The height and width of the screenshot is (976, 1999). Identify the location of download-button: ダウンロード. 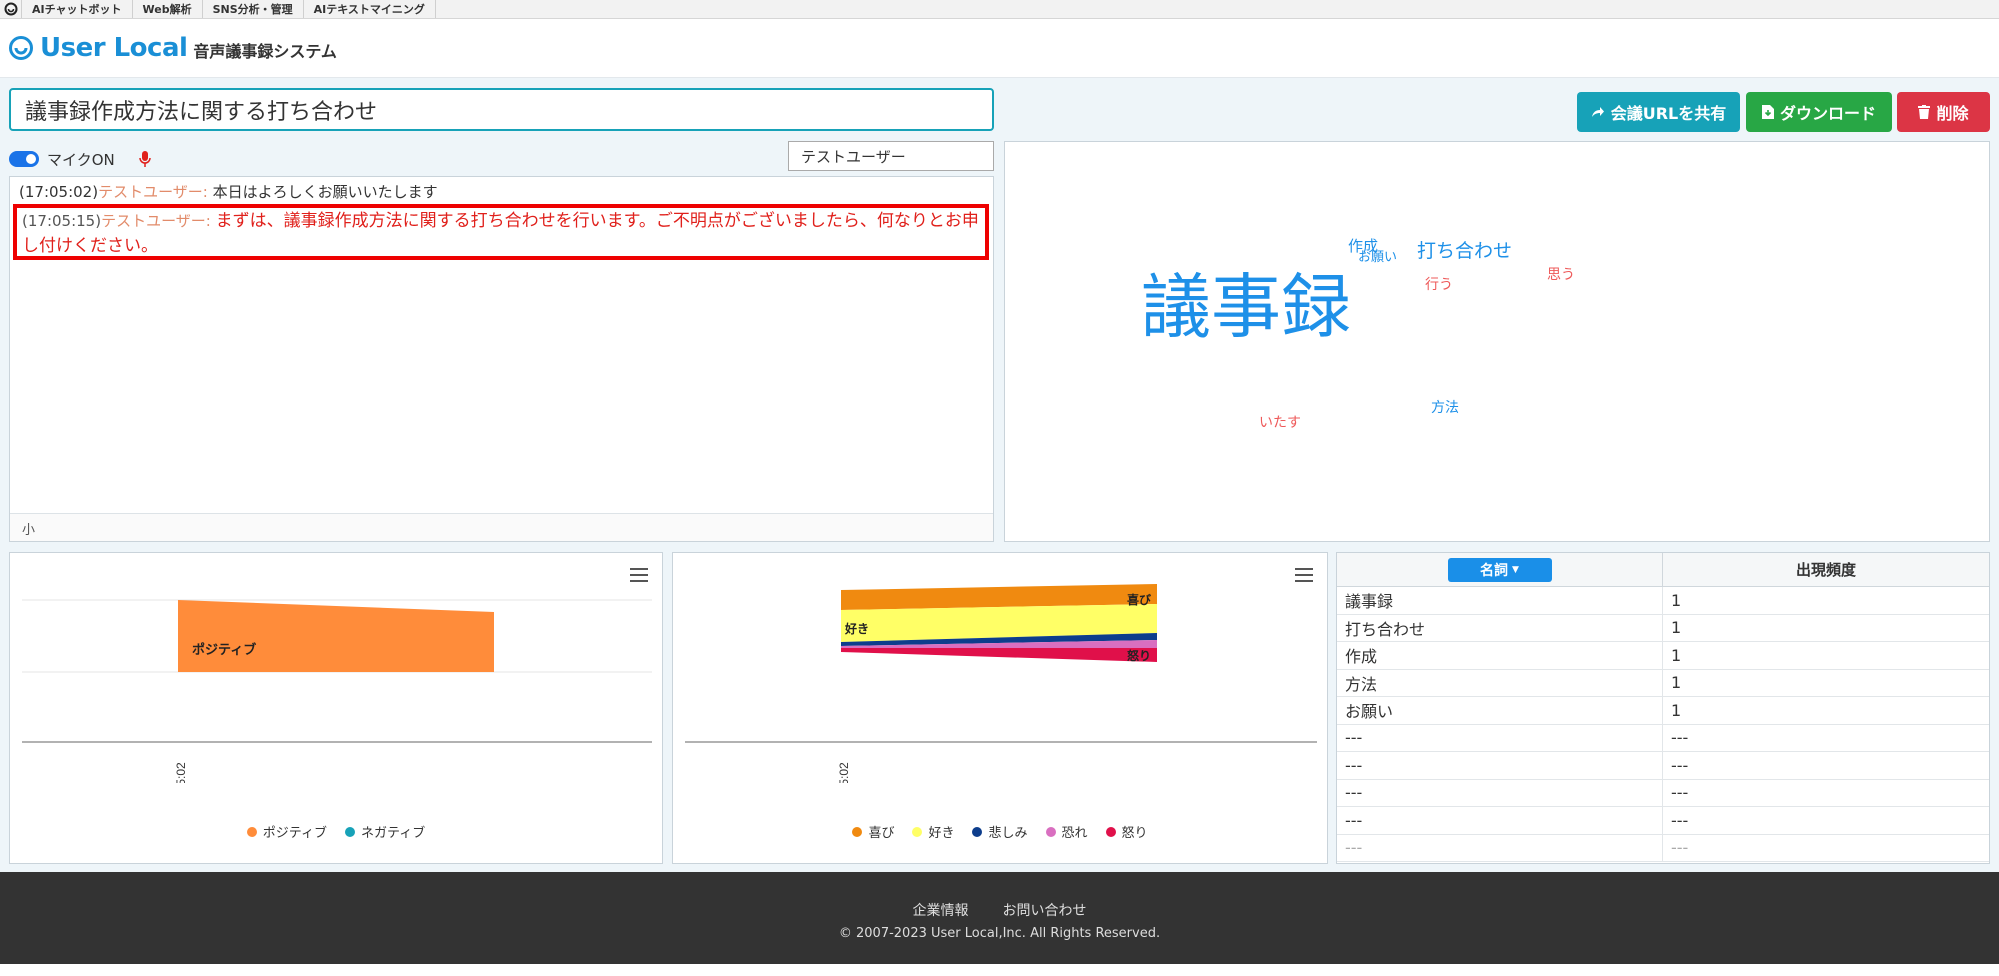
(1819, 112).